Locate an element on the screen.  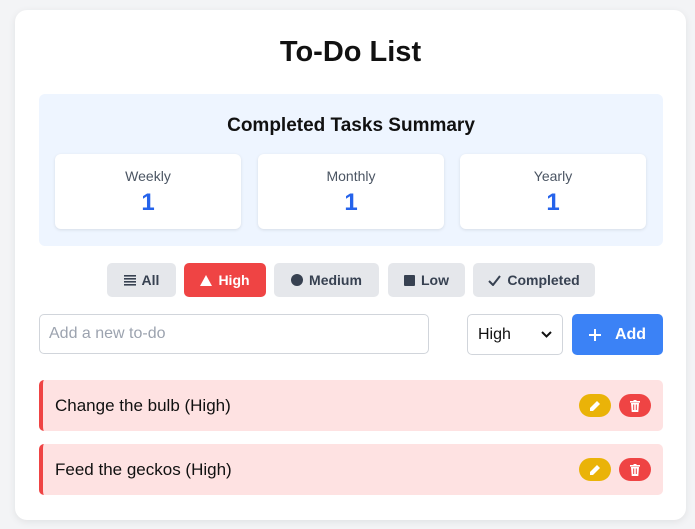
filter-all-button: All is located at coordinates (141, 280).